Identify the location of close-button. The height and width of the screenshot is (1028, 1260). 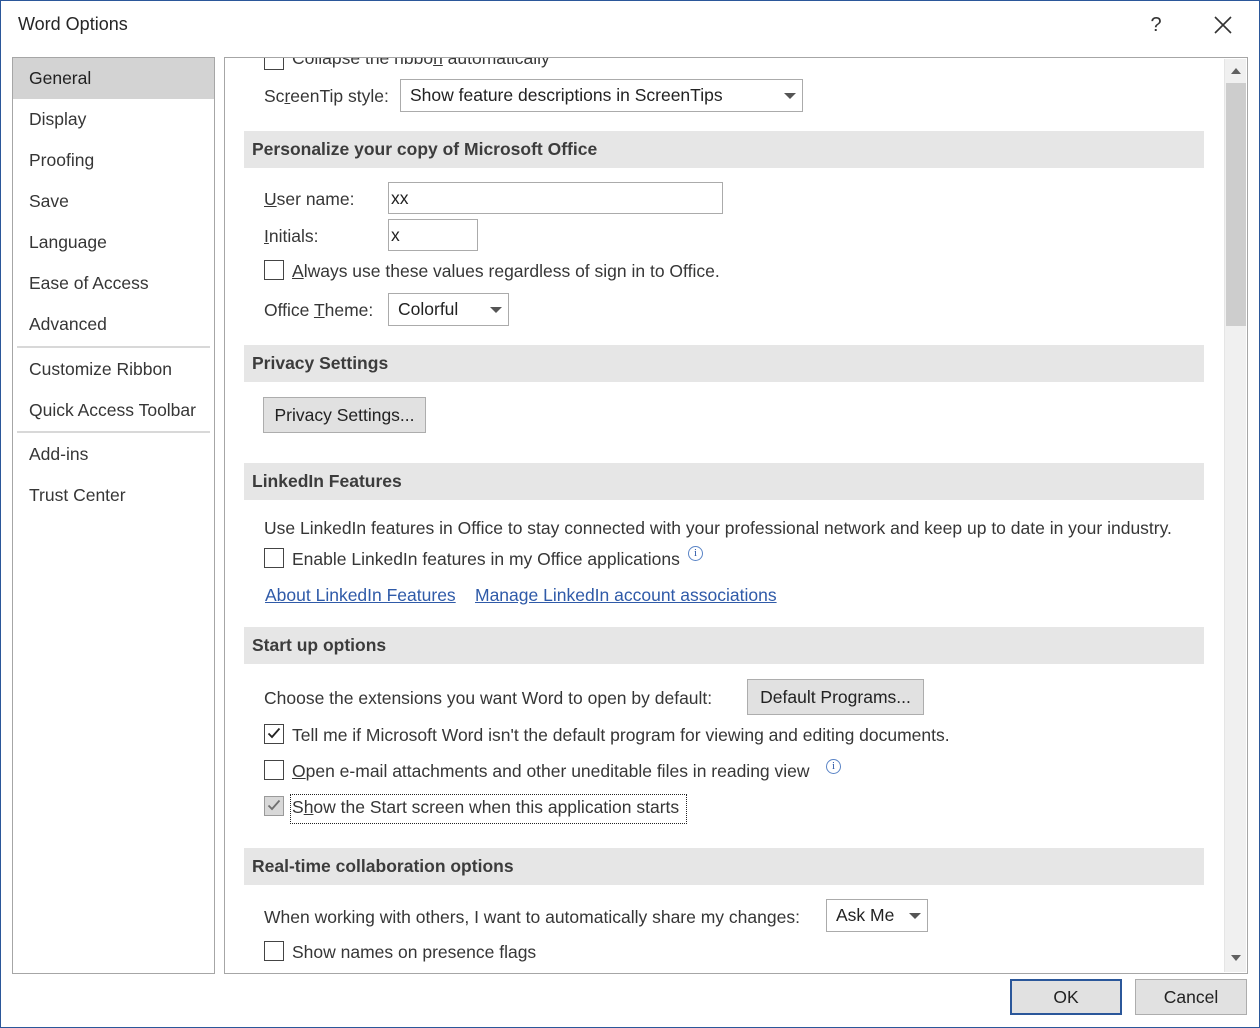
(1223, 26).